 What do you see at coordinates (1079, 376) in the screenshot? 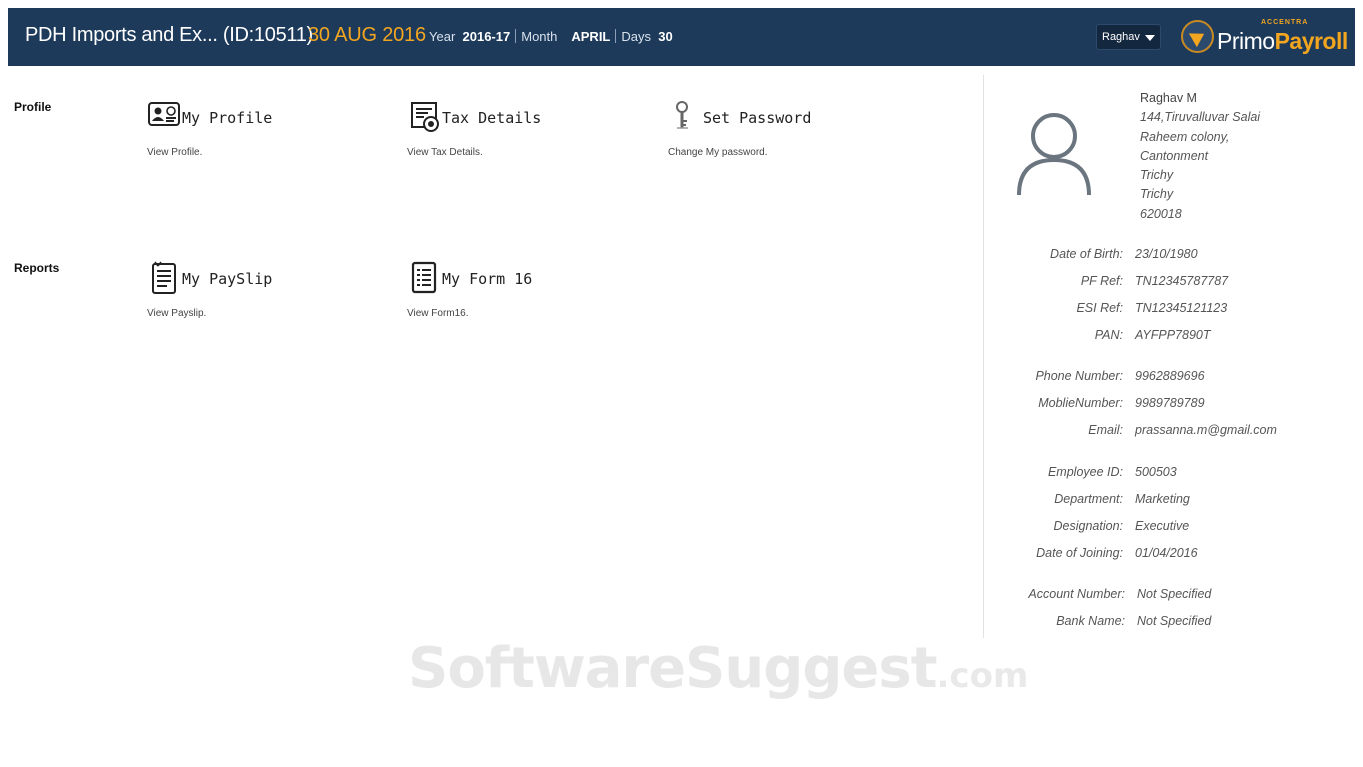
I see `info-label: Phone Number:` at bounding box center [1079, 376].